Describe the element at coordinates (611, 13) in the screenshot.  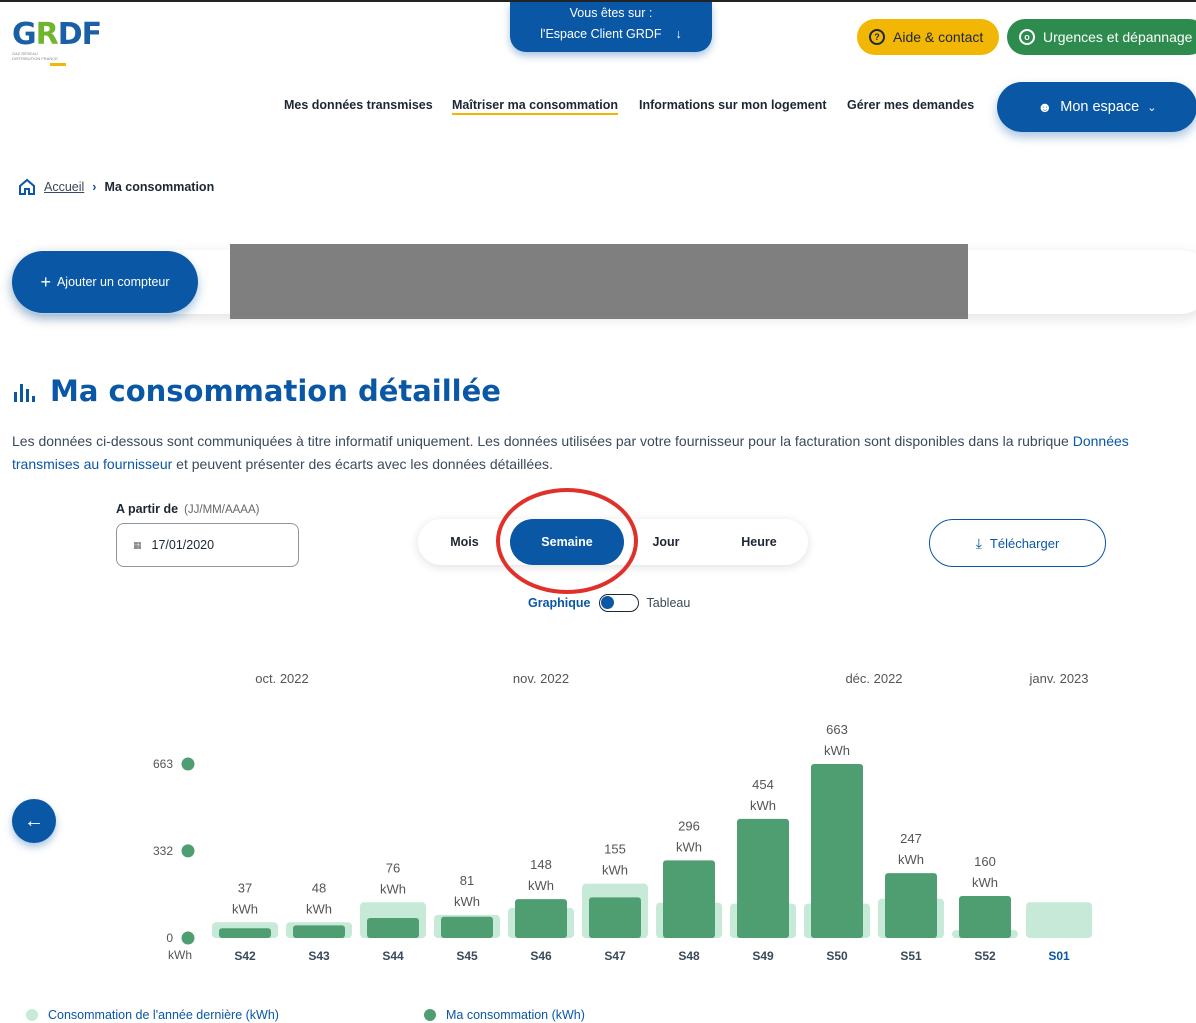
I see `espace-line1: Vous êtes sur :` at that location.